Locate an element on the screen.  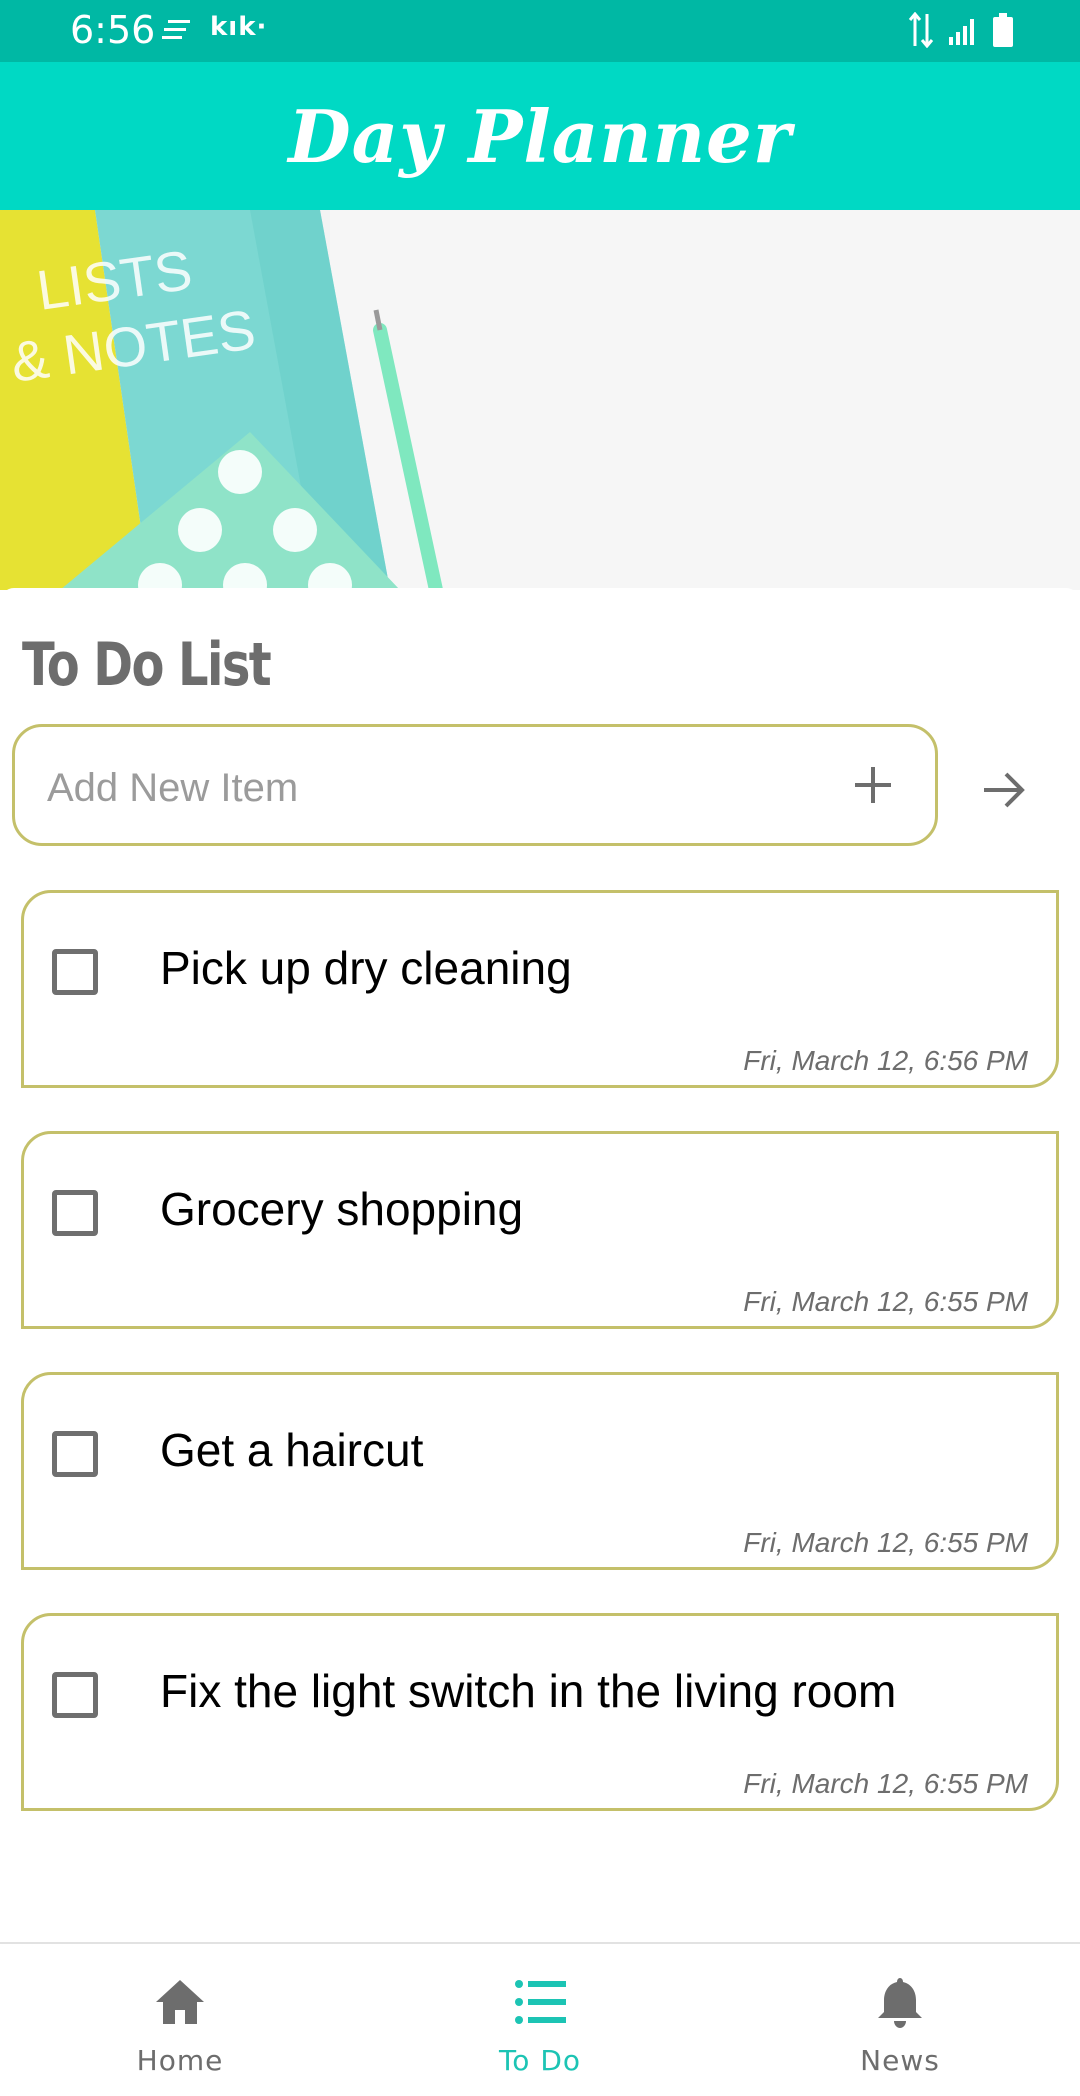
plus-icon is located at coordinates (873, 785).